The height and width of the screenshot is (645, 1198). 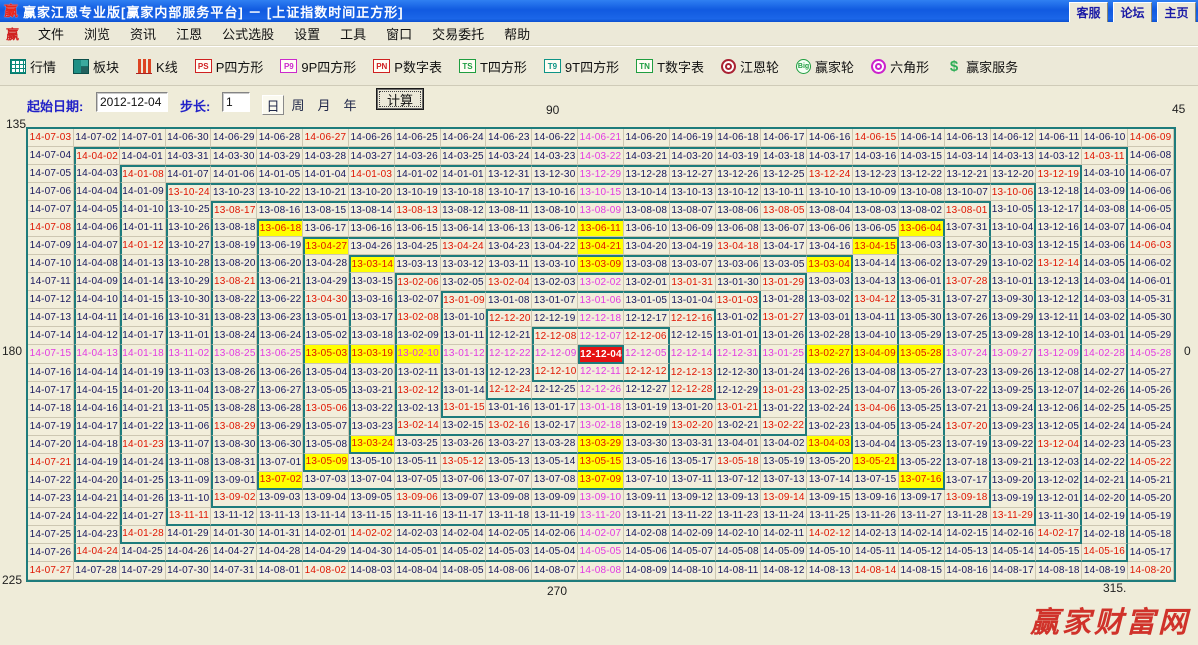 I want to click on toolbar-button: 行情, so click(x=33, y=66).